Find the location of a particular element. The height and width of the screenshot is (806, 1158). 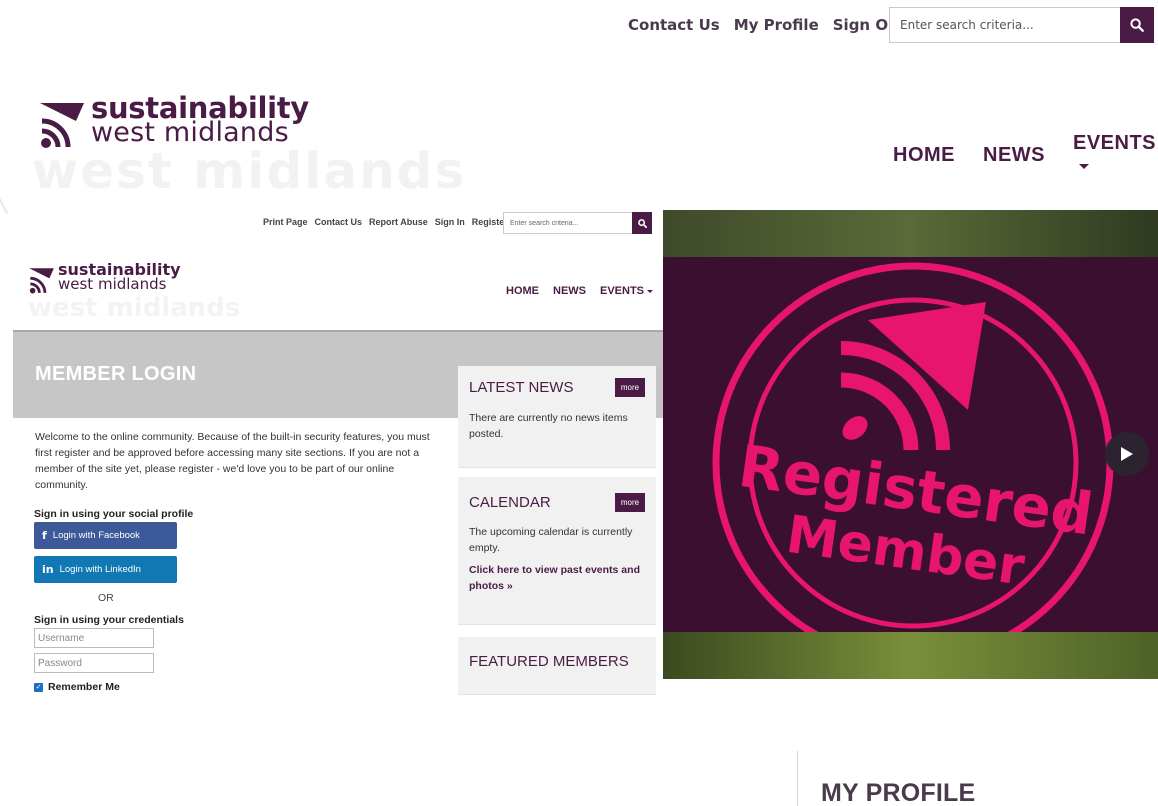

section-divider is located at coordinates (797, 778).